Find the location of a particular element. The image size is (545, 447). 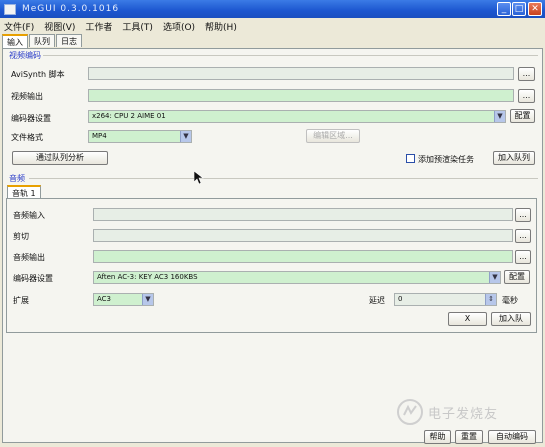

add-prerender-checkbox is located at coordinates (410, 158).